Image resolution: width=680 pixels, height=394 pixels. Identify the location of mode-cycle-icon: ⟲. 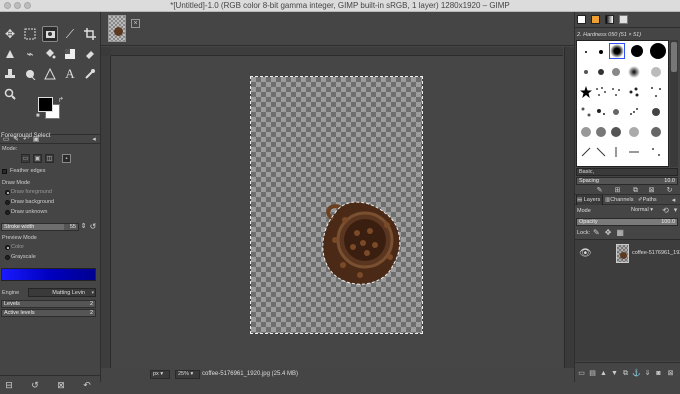
(665, 210).